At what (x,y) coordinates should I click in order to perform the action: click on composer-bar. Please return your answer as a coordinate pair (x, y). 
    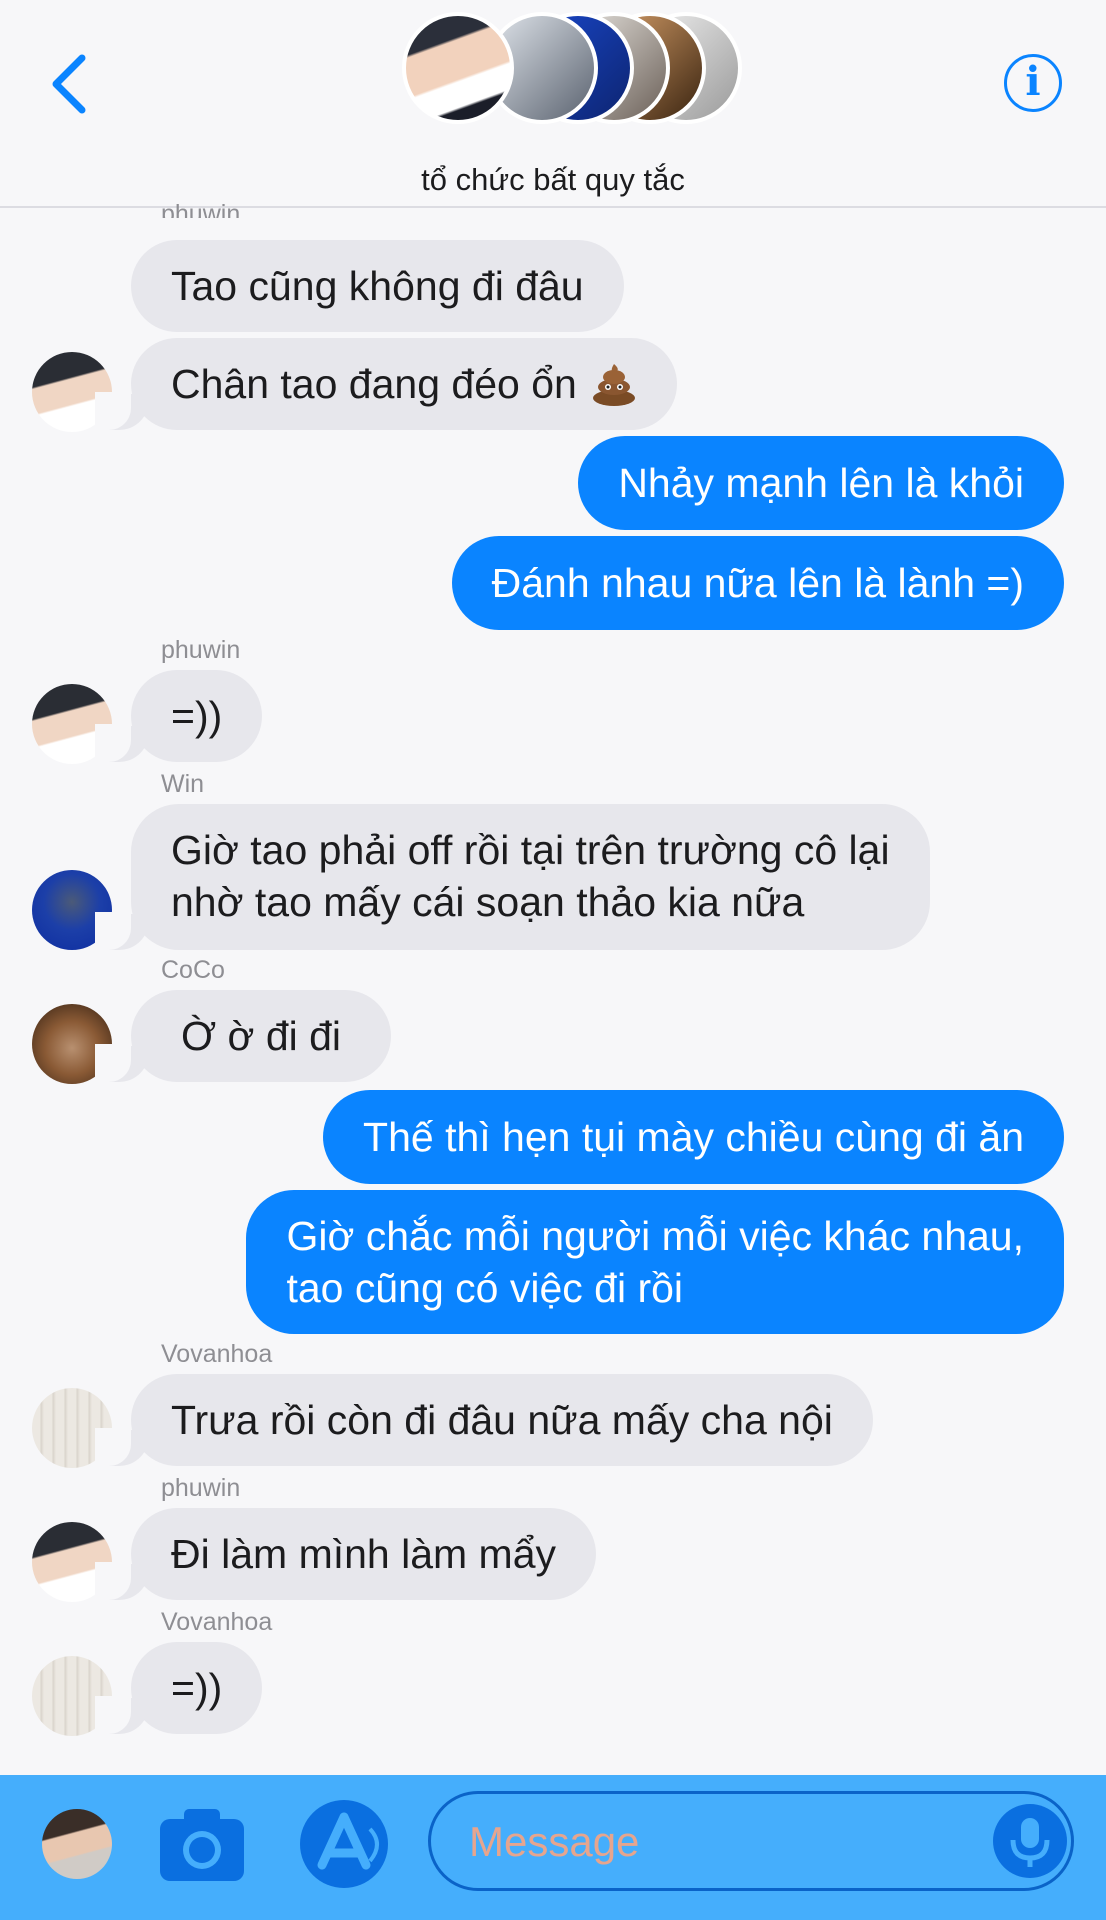
    Looking at the image, I should click on (553, 1847).